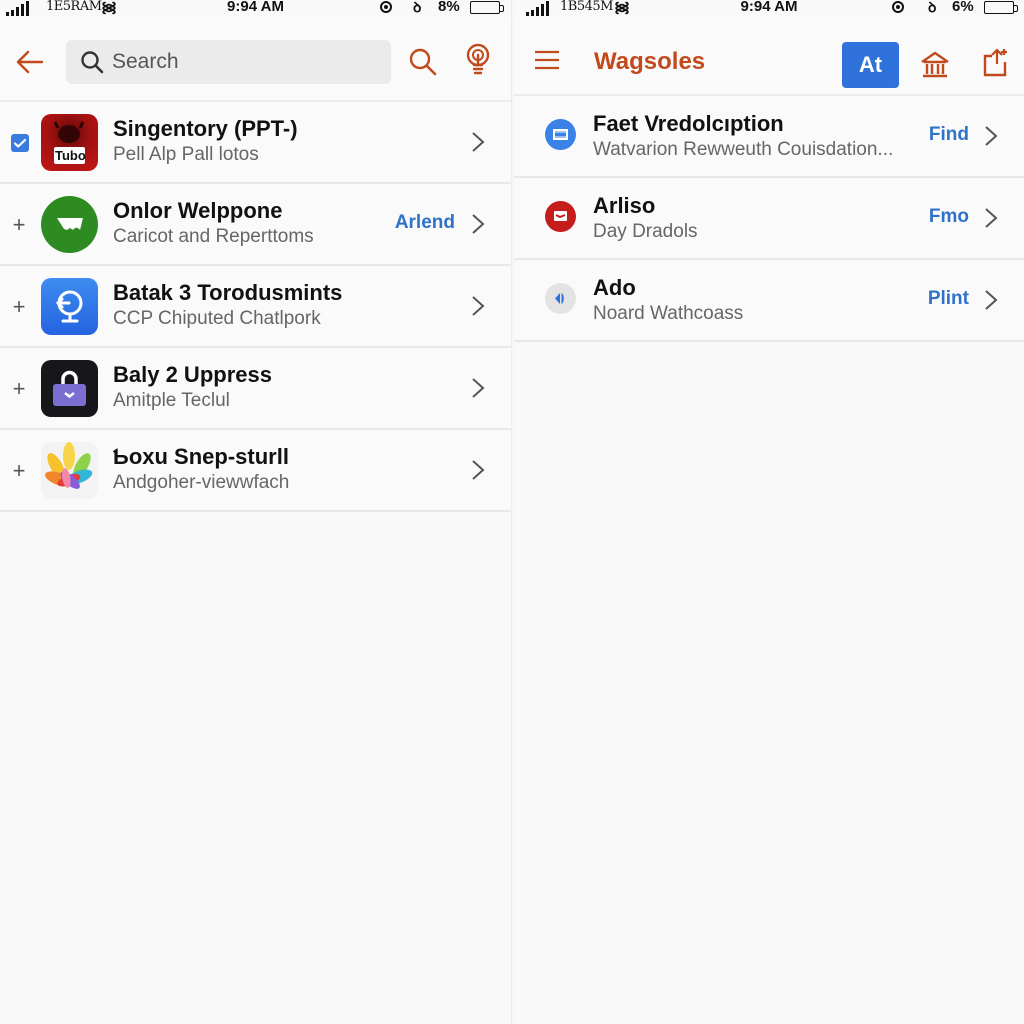 This screenshot has height=1024, width=1024. What do you see at coordinates (69, 470) in the screenshot?
I see `photos-app-icon` at bounding box center [69, 470].